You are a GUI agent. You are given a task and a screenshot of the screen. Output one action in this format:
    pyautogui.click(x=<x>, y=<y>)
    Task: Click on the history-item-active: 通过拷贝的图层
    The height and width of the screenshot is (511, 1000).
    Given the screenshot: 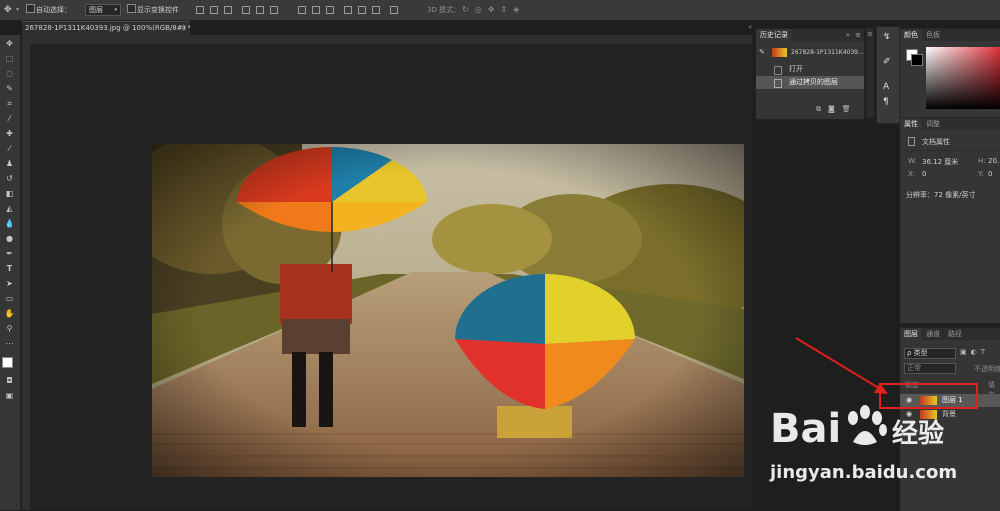 What is the action you would take?
    pyautogui.click(x=810, y=82)
    